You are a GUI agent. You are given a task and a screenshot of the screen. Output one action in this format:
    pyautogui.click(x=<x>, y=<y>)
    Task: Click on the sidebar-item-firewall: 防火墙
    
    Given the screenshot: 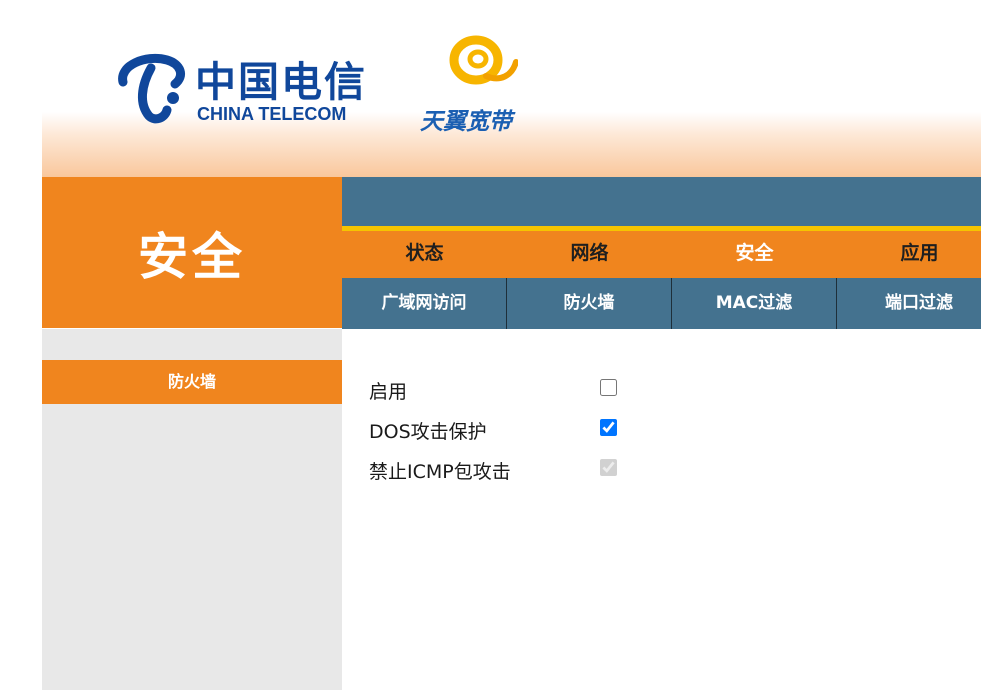 What is the action you would take?
    pyautogui.click(x=192, y=382)
    